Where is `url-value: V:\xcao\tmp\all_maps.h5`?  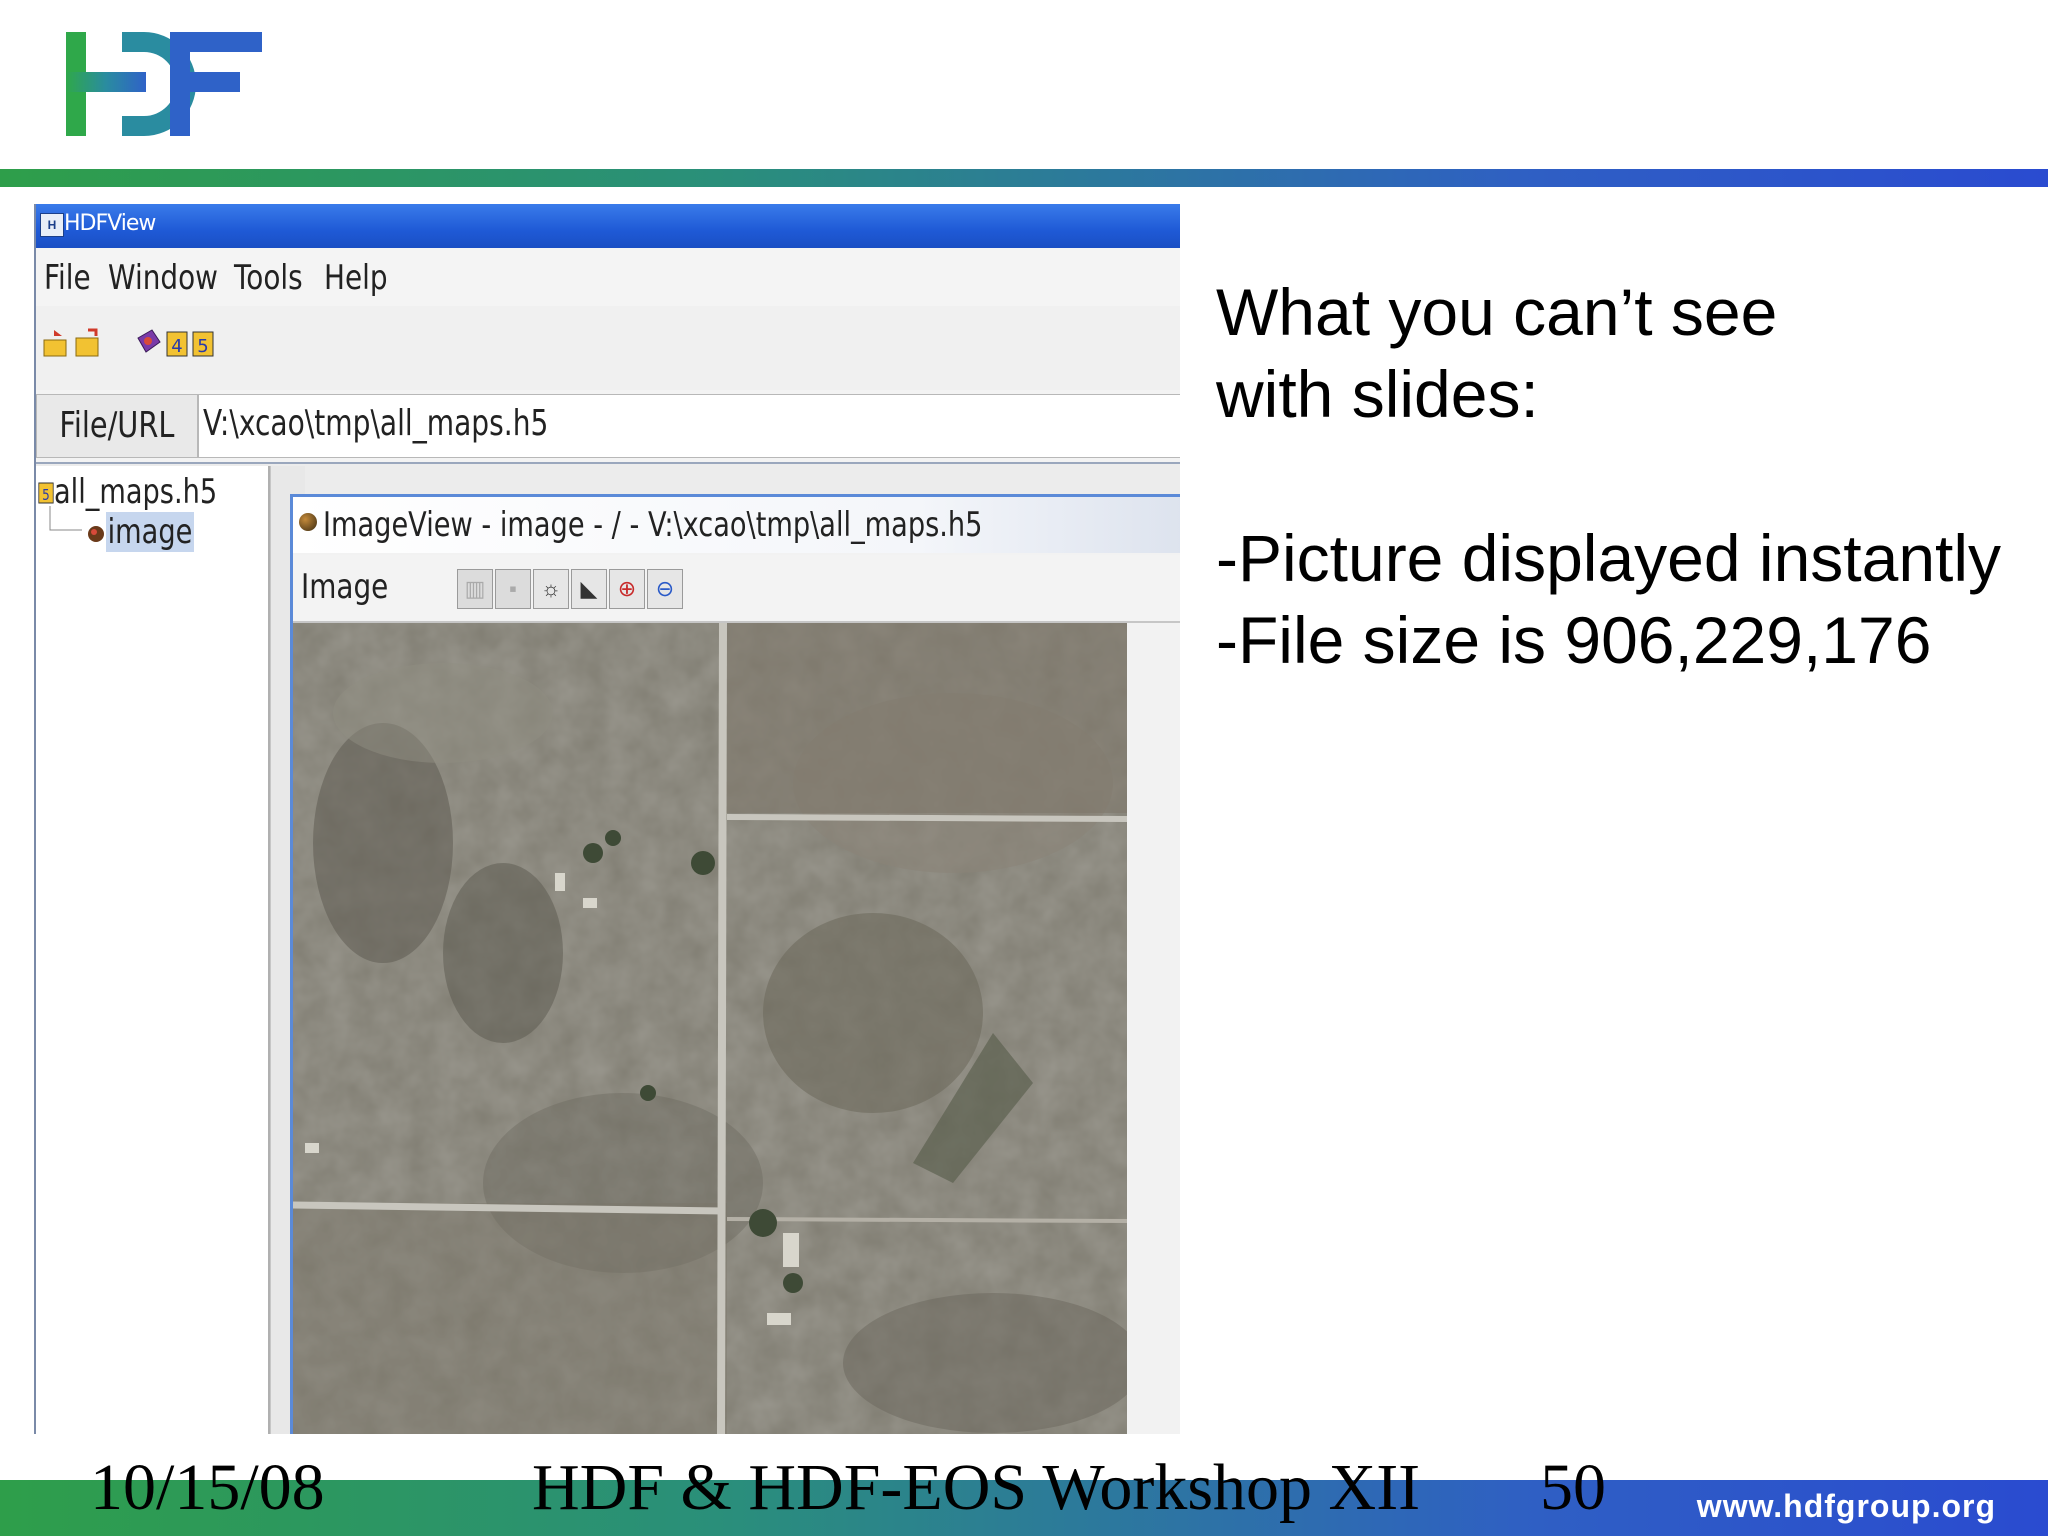
url-value: V:\xcao\tmp\all_maps.h5 is located at coordinates (376, 423).